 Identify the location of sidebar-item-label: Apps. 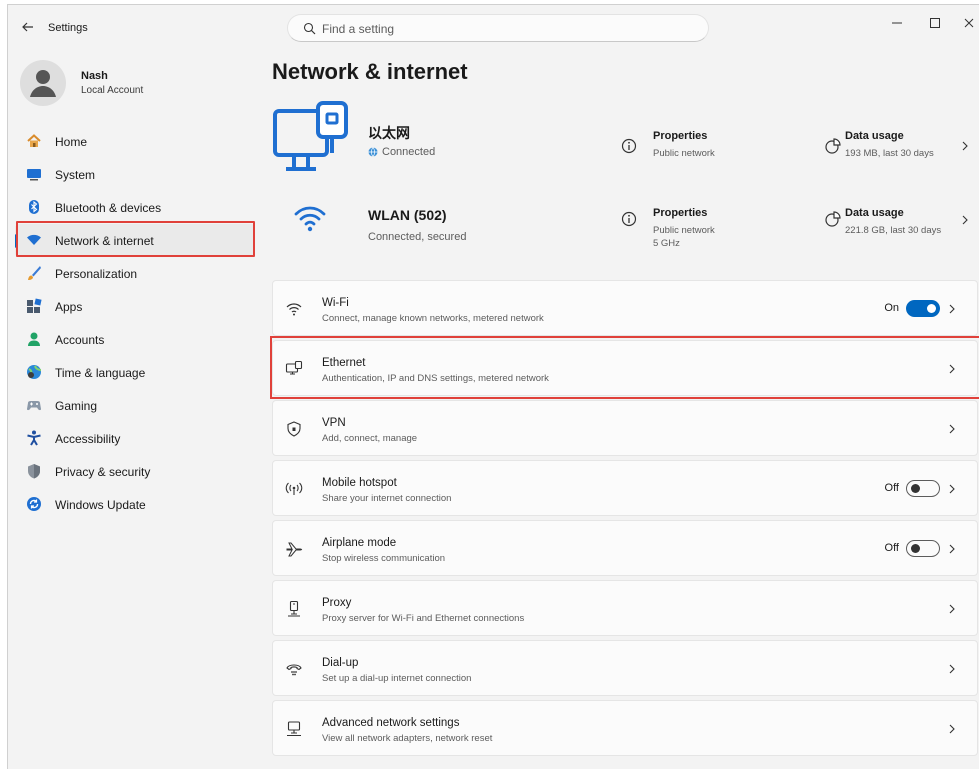
(69, 307).